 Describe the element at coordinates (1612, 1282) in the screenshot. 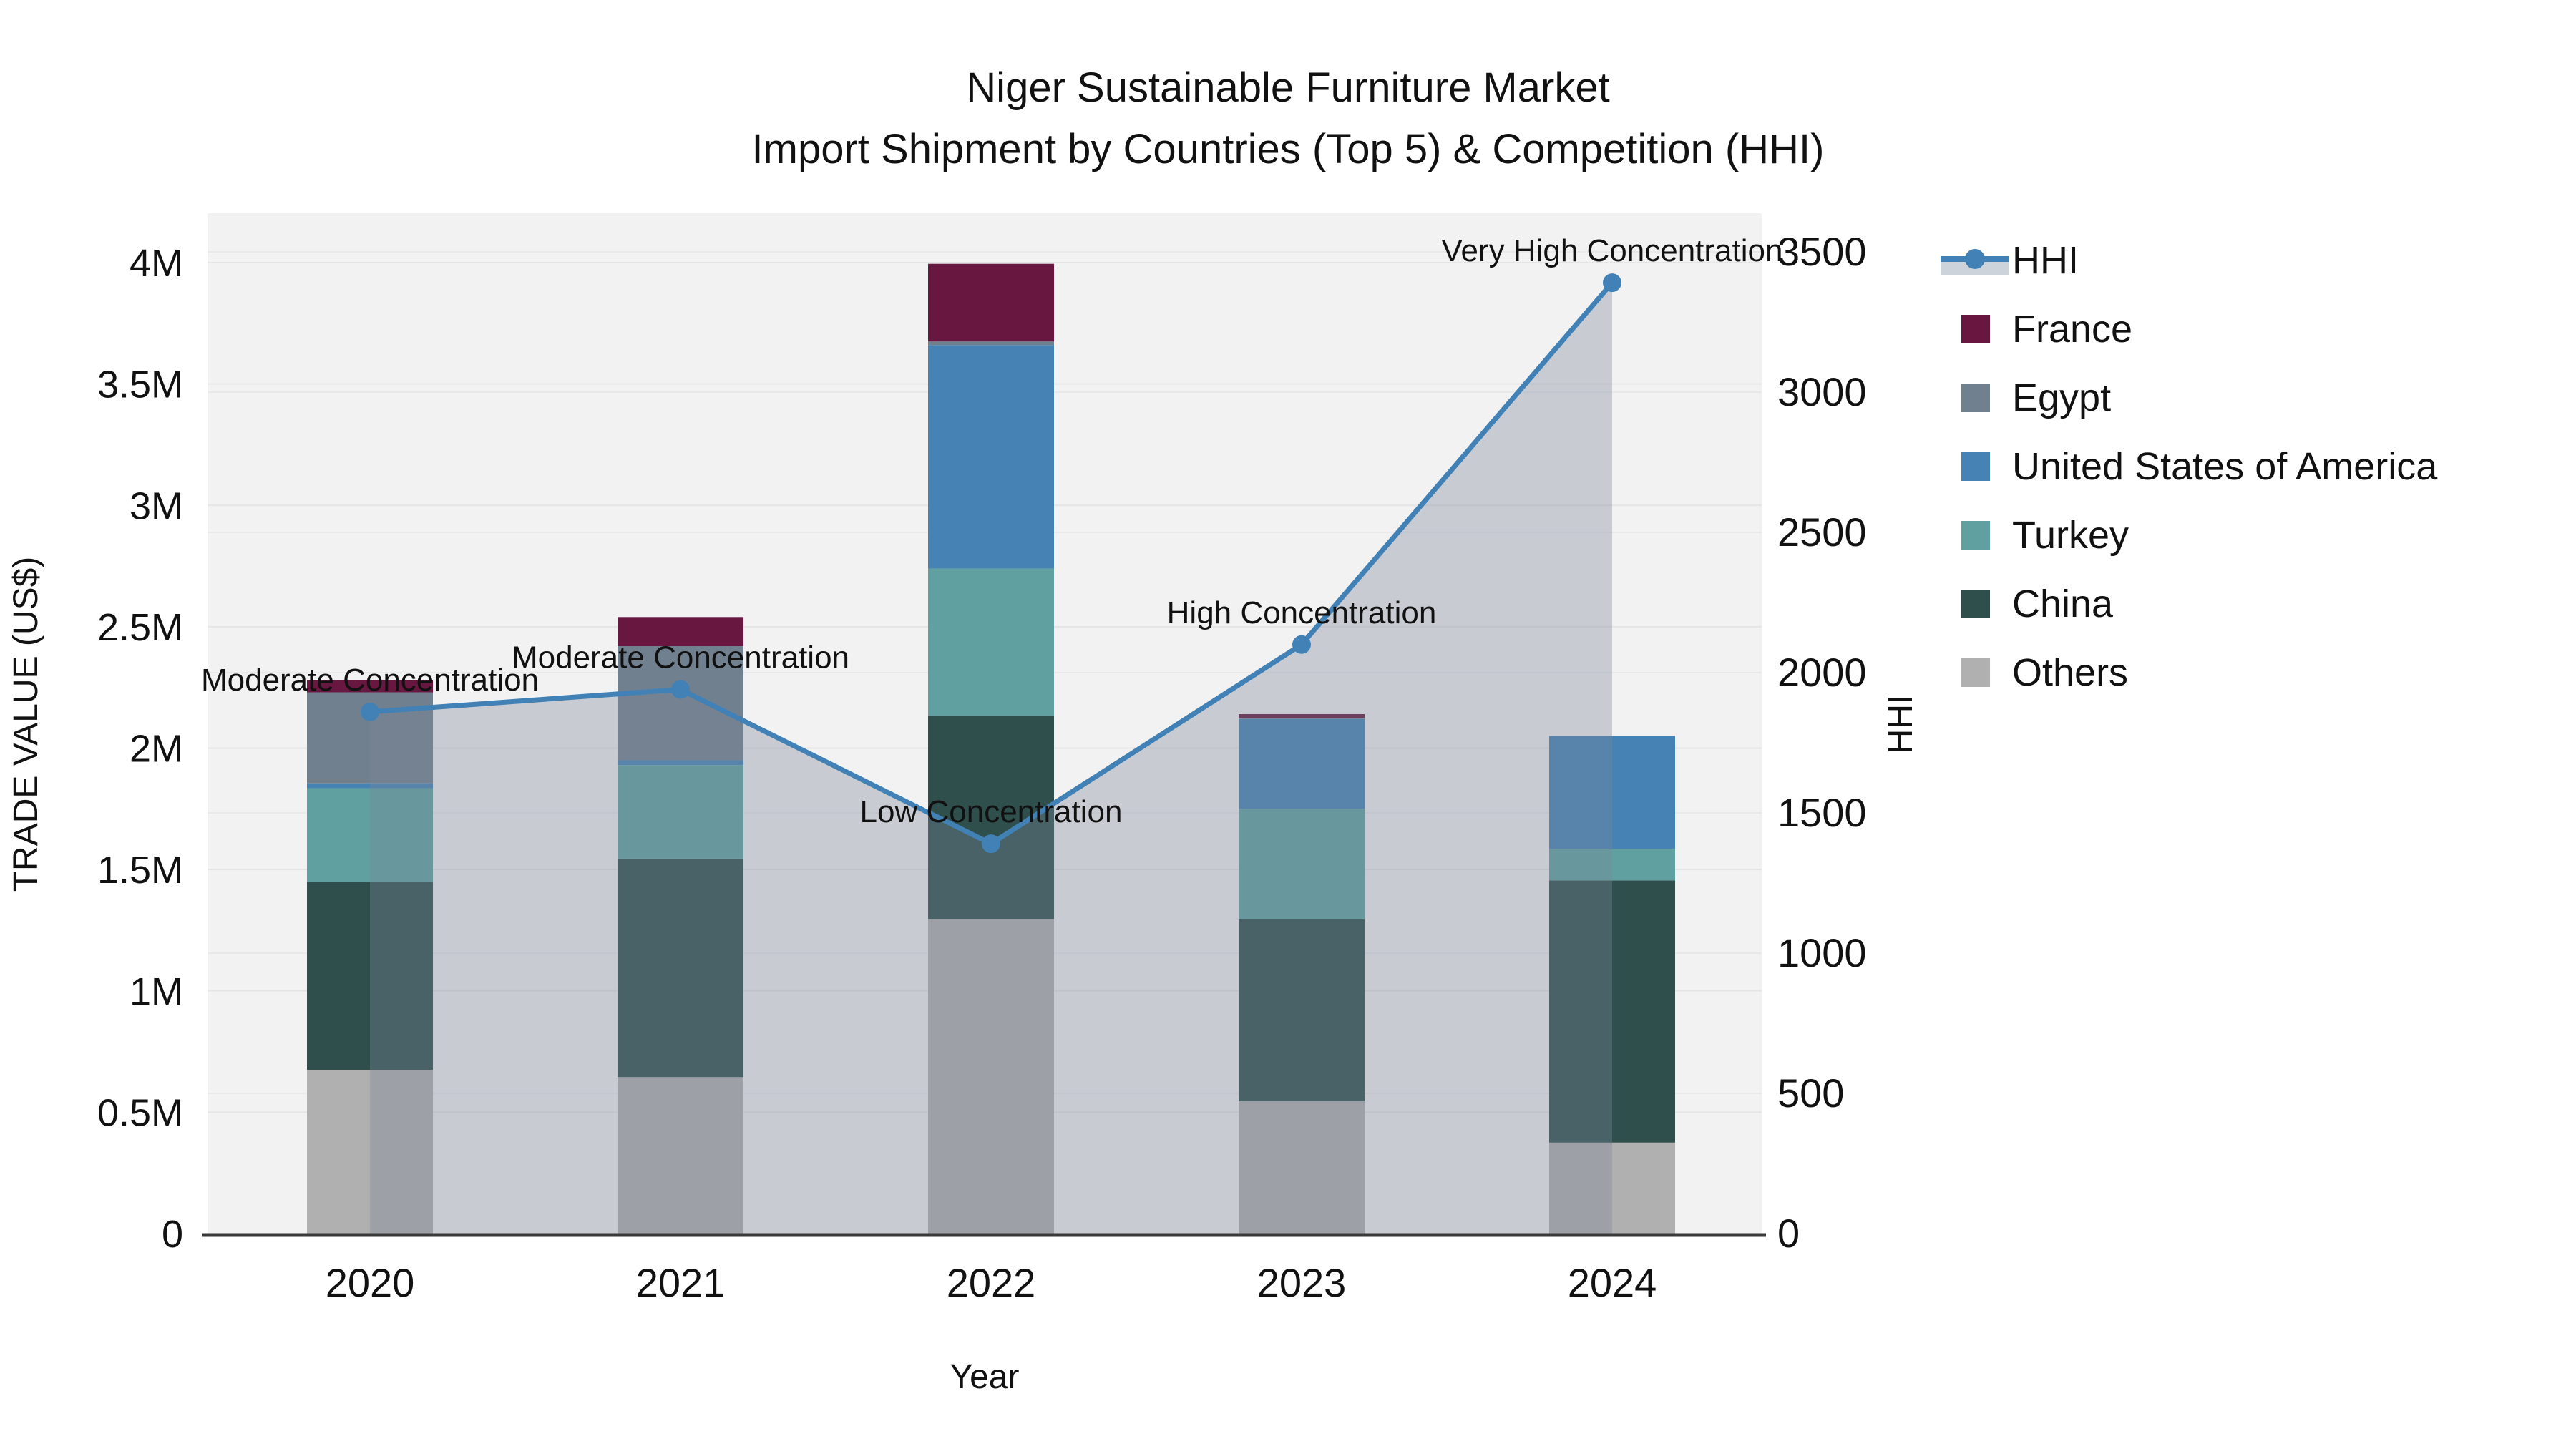

I see `x-tick-2024: 2024` at that location.